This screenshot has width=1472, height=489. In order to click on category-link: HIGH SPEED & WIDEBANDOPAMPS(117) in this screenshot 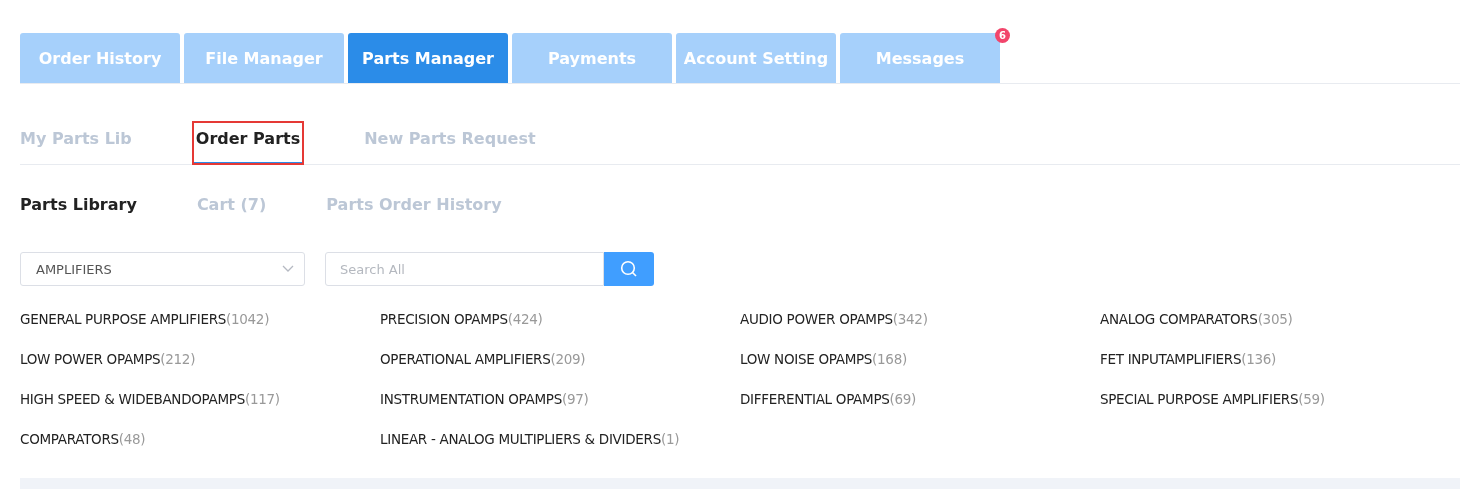, I will do `click(200, 399)`.